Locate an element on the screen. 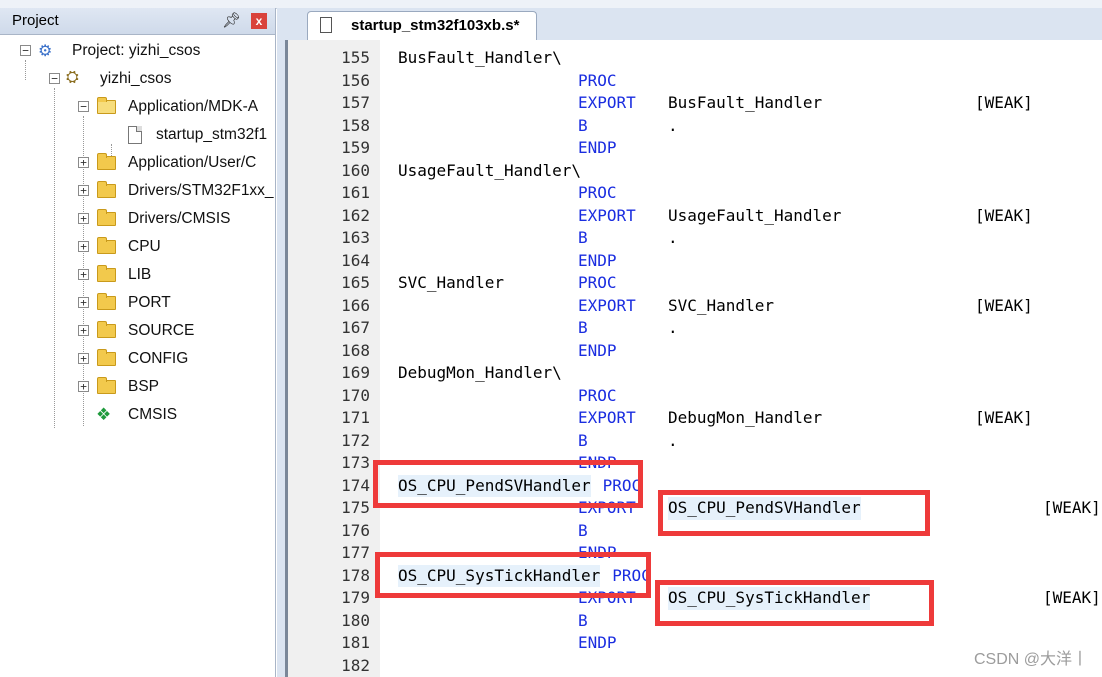 This screenshot has width=1102, height=677. code-line: 162 EXPORT UsageFault_Handler [WEAK] is located at coordinates (695, 216).